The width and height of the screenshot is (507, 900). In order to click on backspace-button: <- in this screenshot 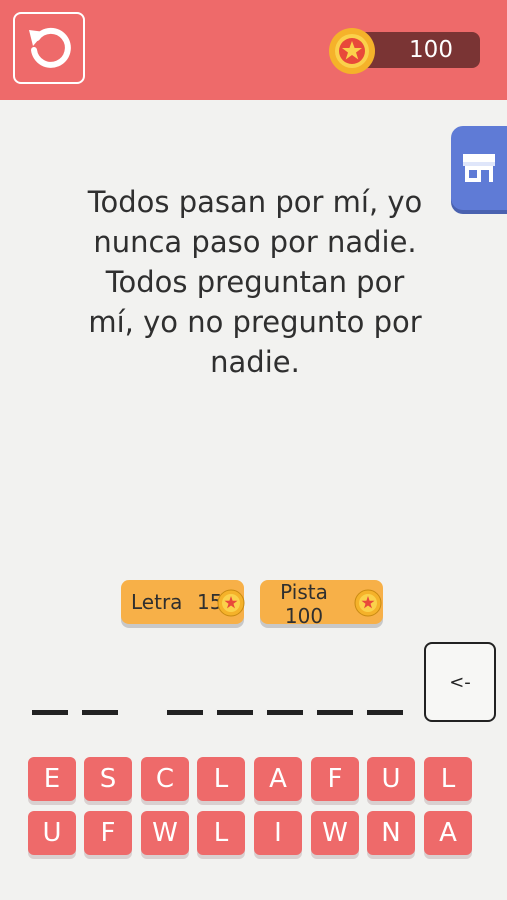, I will do `click(460, 682)`.